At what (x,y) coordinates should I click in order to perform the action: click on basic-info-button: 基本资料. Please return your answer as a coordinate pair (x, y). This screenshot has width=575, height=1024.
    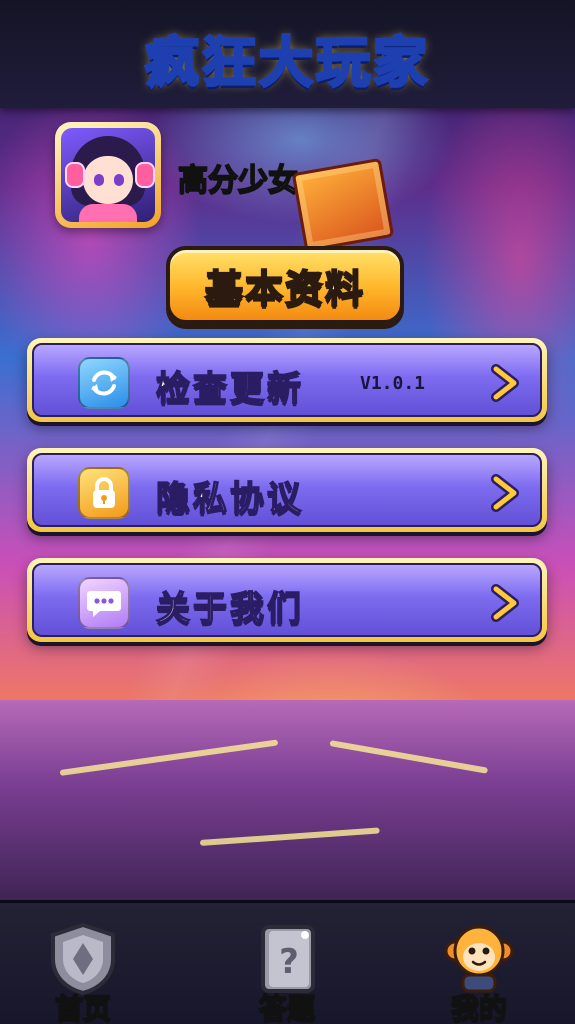
    Looking at the image, I should click on (285, 285).